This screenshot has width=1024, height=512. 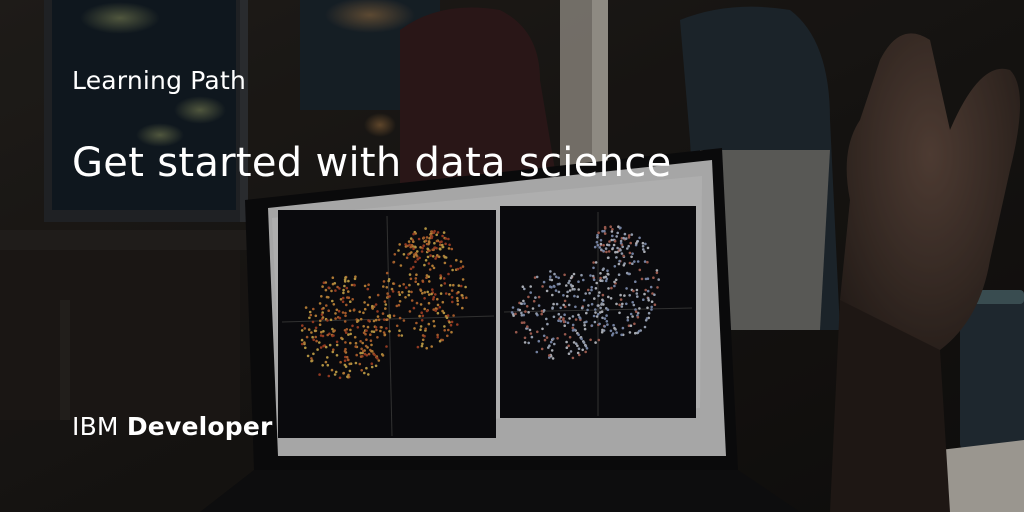 I want to click on brand-logo: IBM Developer, so click(x=172, y=426).